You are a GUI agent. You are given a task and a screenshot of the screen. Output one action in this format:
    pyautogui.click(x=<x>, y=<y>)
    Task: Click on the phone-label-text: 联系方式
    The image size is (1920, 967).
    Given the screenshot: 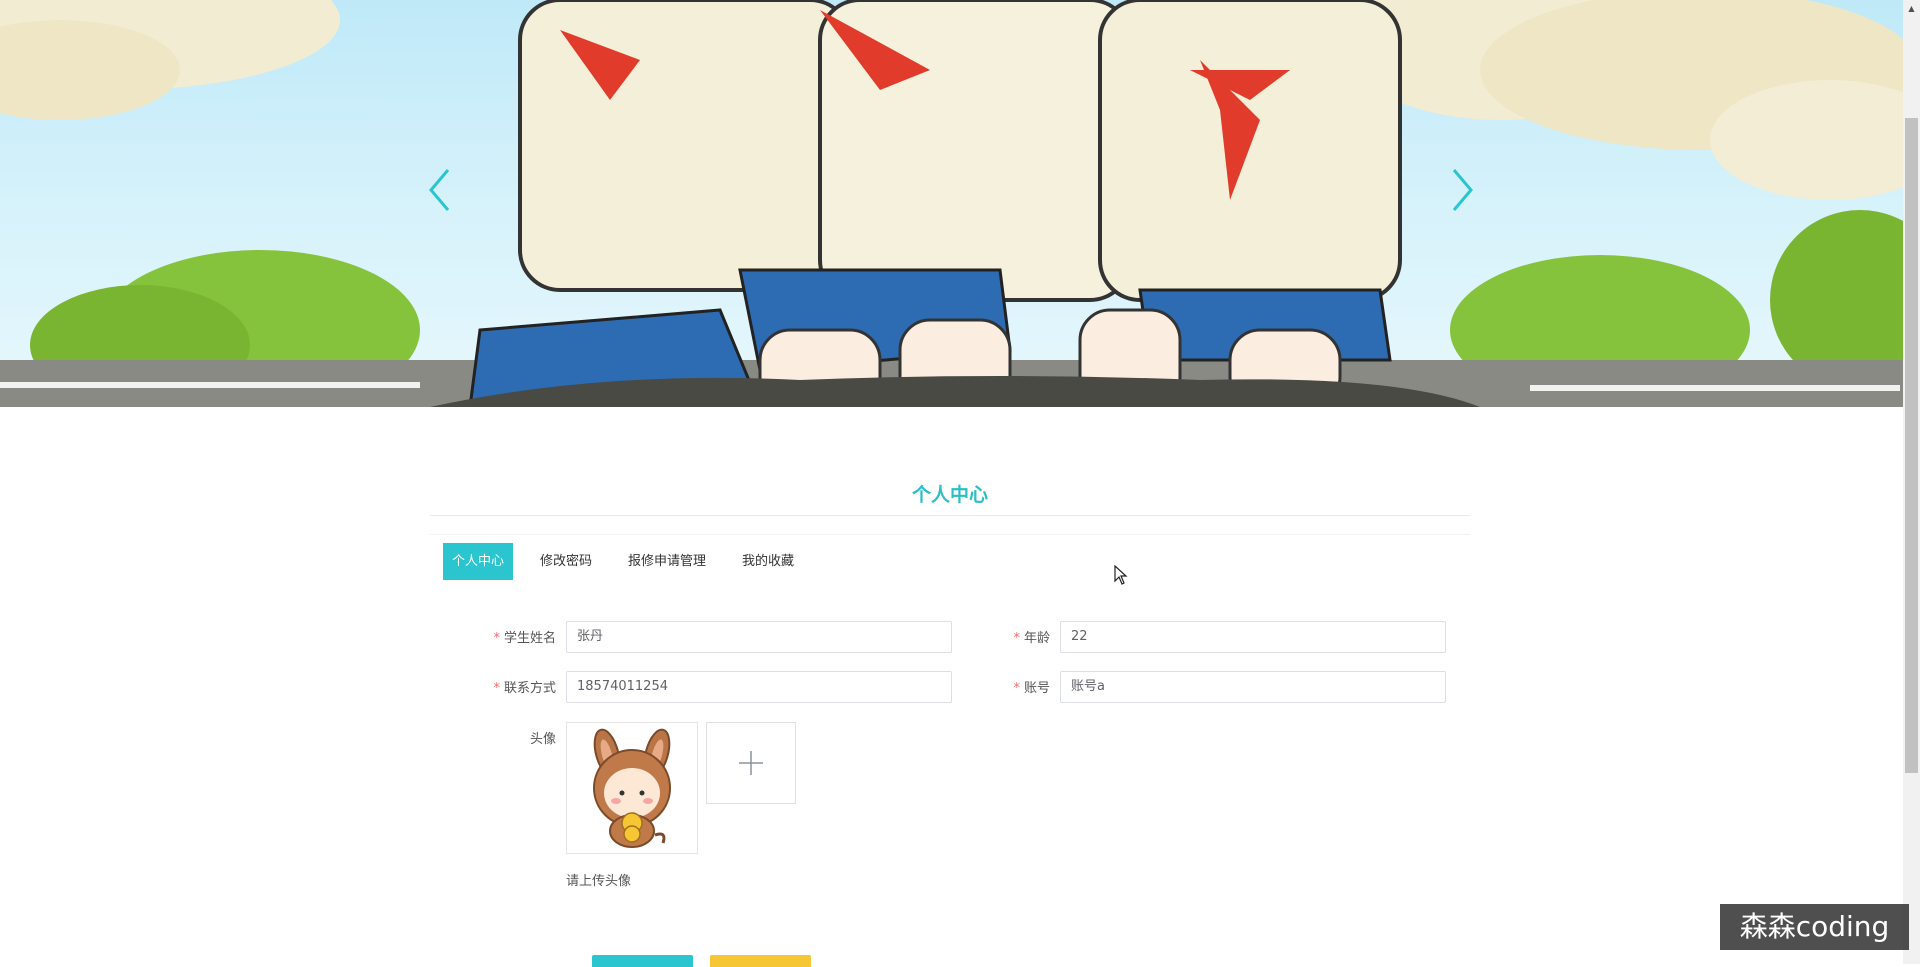 What is the action you would take?
    pyautogui.click(x=529, y=688)
    